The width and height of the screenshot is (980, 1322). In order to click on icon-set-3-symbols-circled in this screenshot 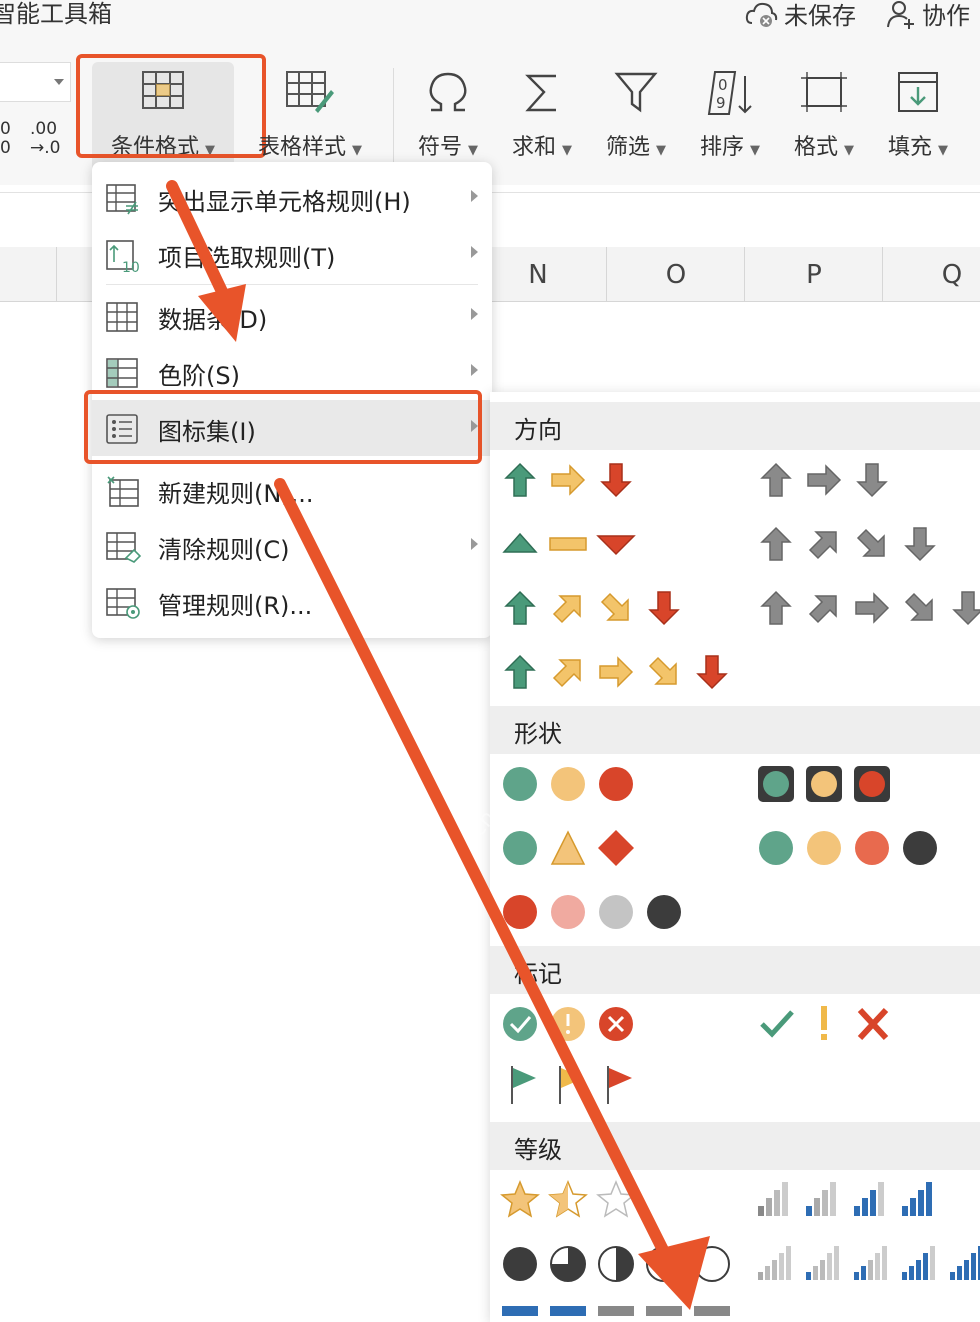, I will do `click(568, 1024)`.